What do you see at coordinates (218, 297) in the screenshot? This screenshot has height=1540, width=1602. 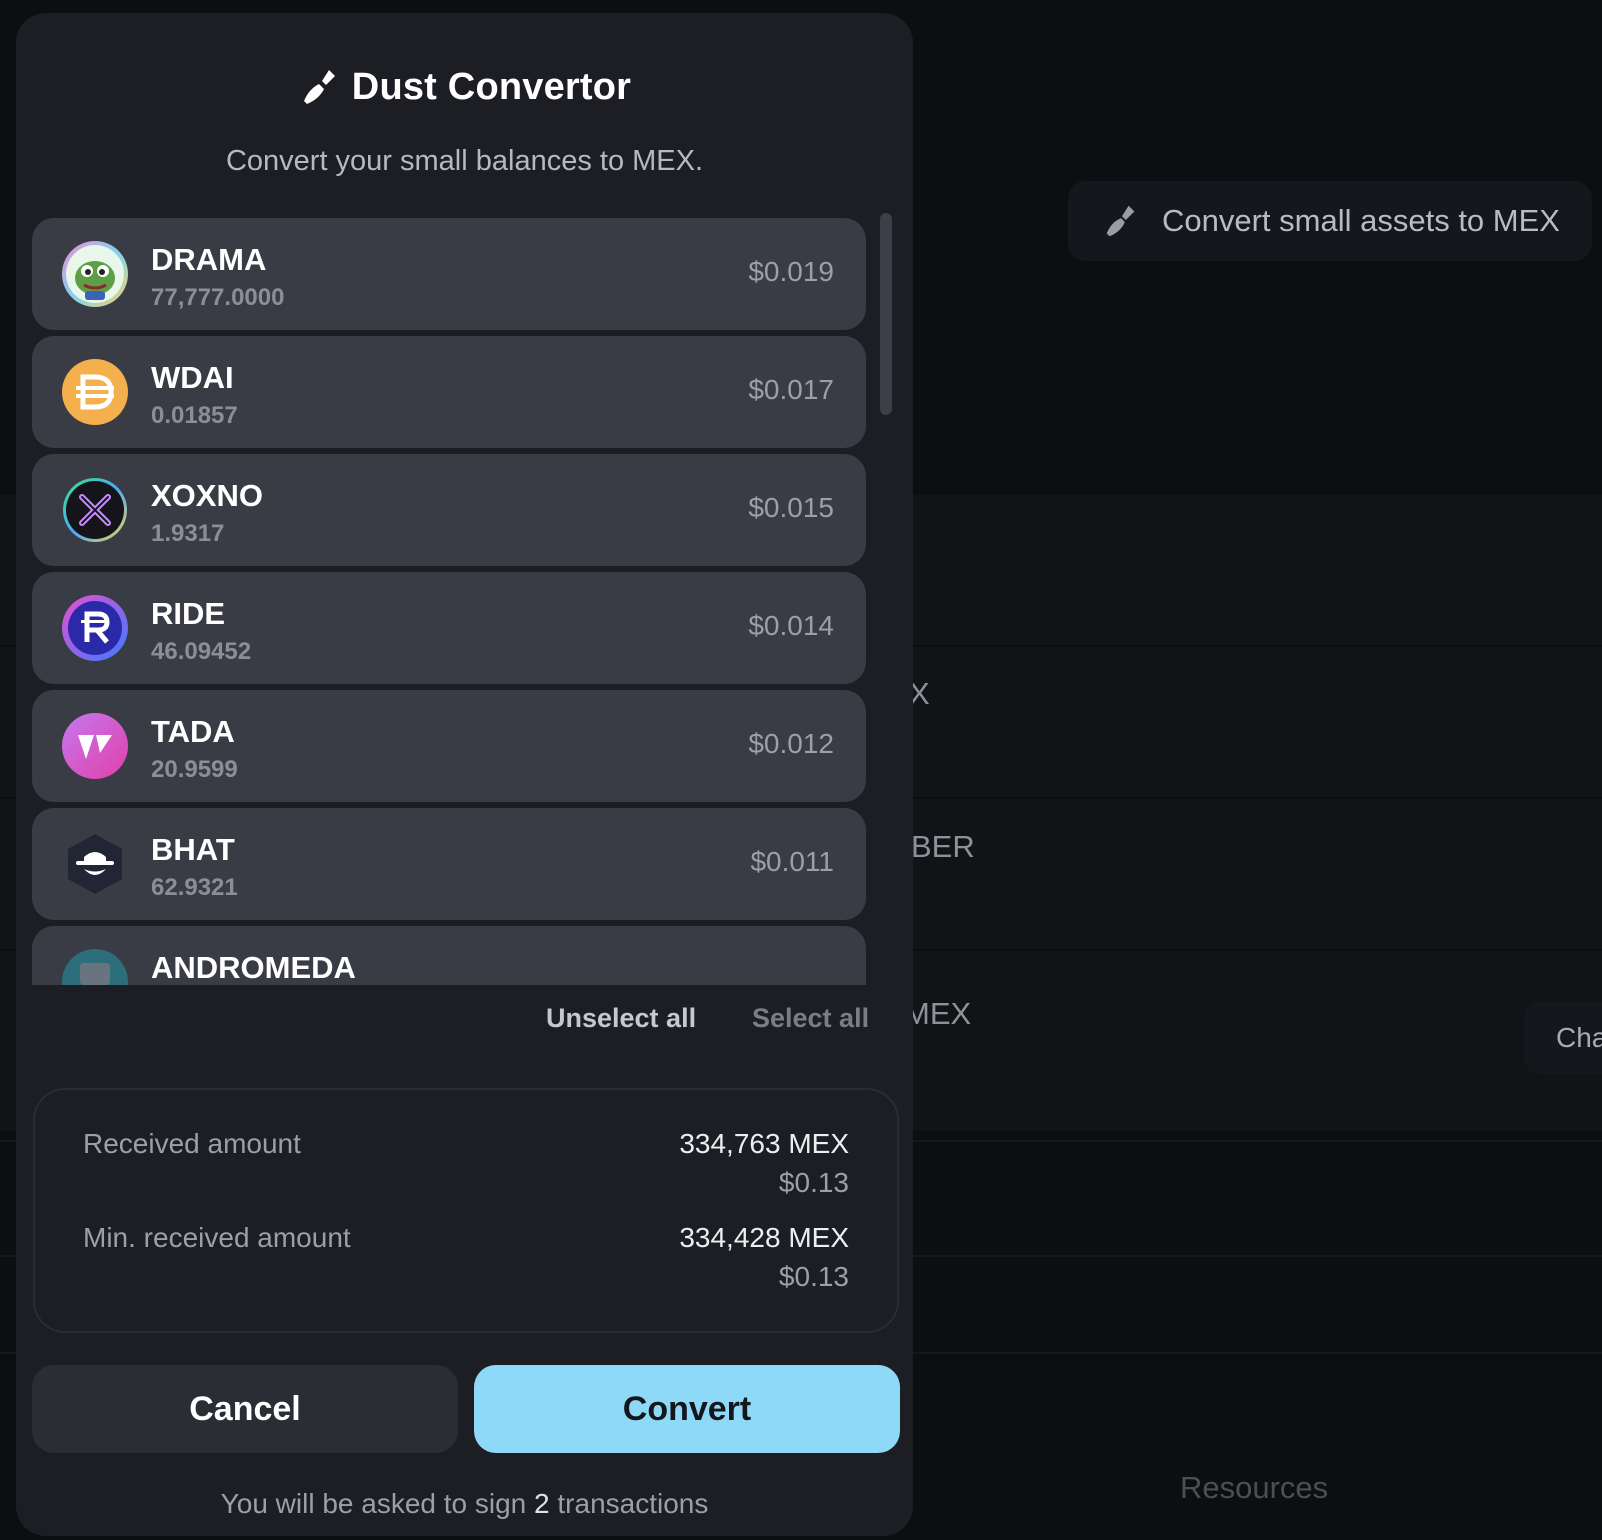 I see `token-balance: 77,777.0000` at bounding box center [218, 297].